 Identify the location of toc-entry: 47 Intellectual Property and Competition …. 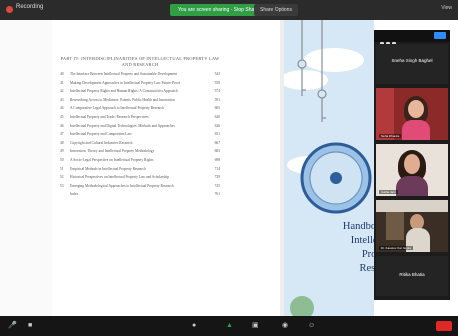
(140, 134).